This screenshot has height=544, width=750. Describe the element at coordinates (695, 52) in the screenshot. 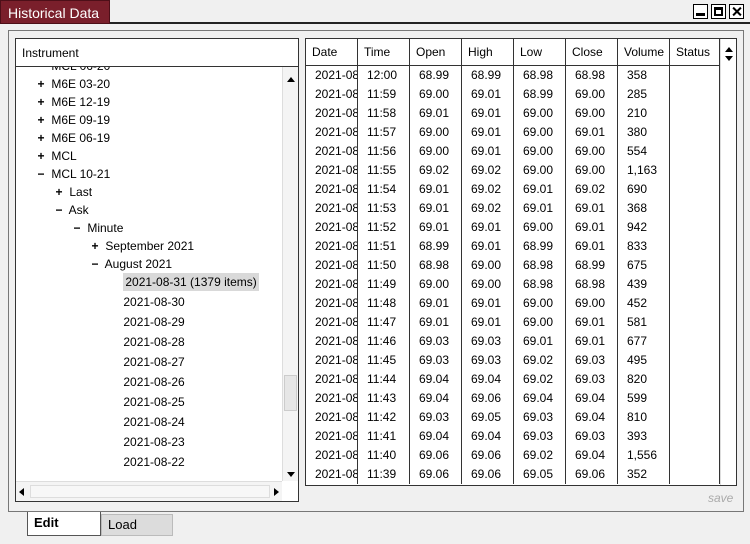

I see `column-header-status: Status` at that location.